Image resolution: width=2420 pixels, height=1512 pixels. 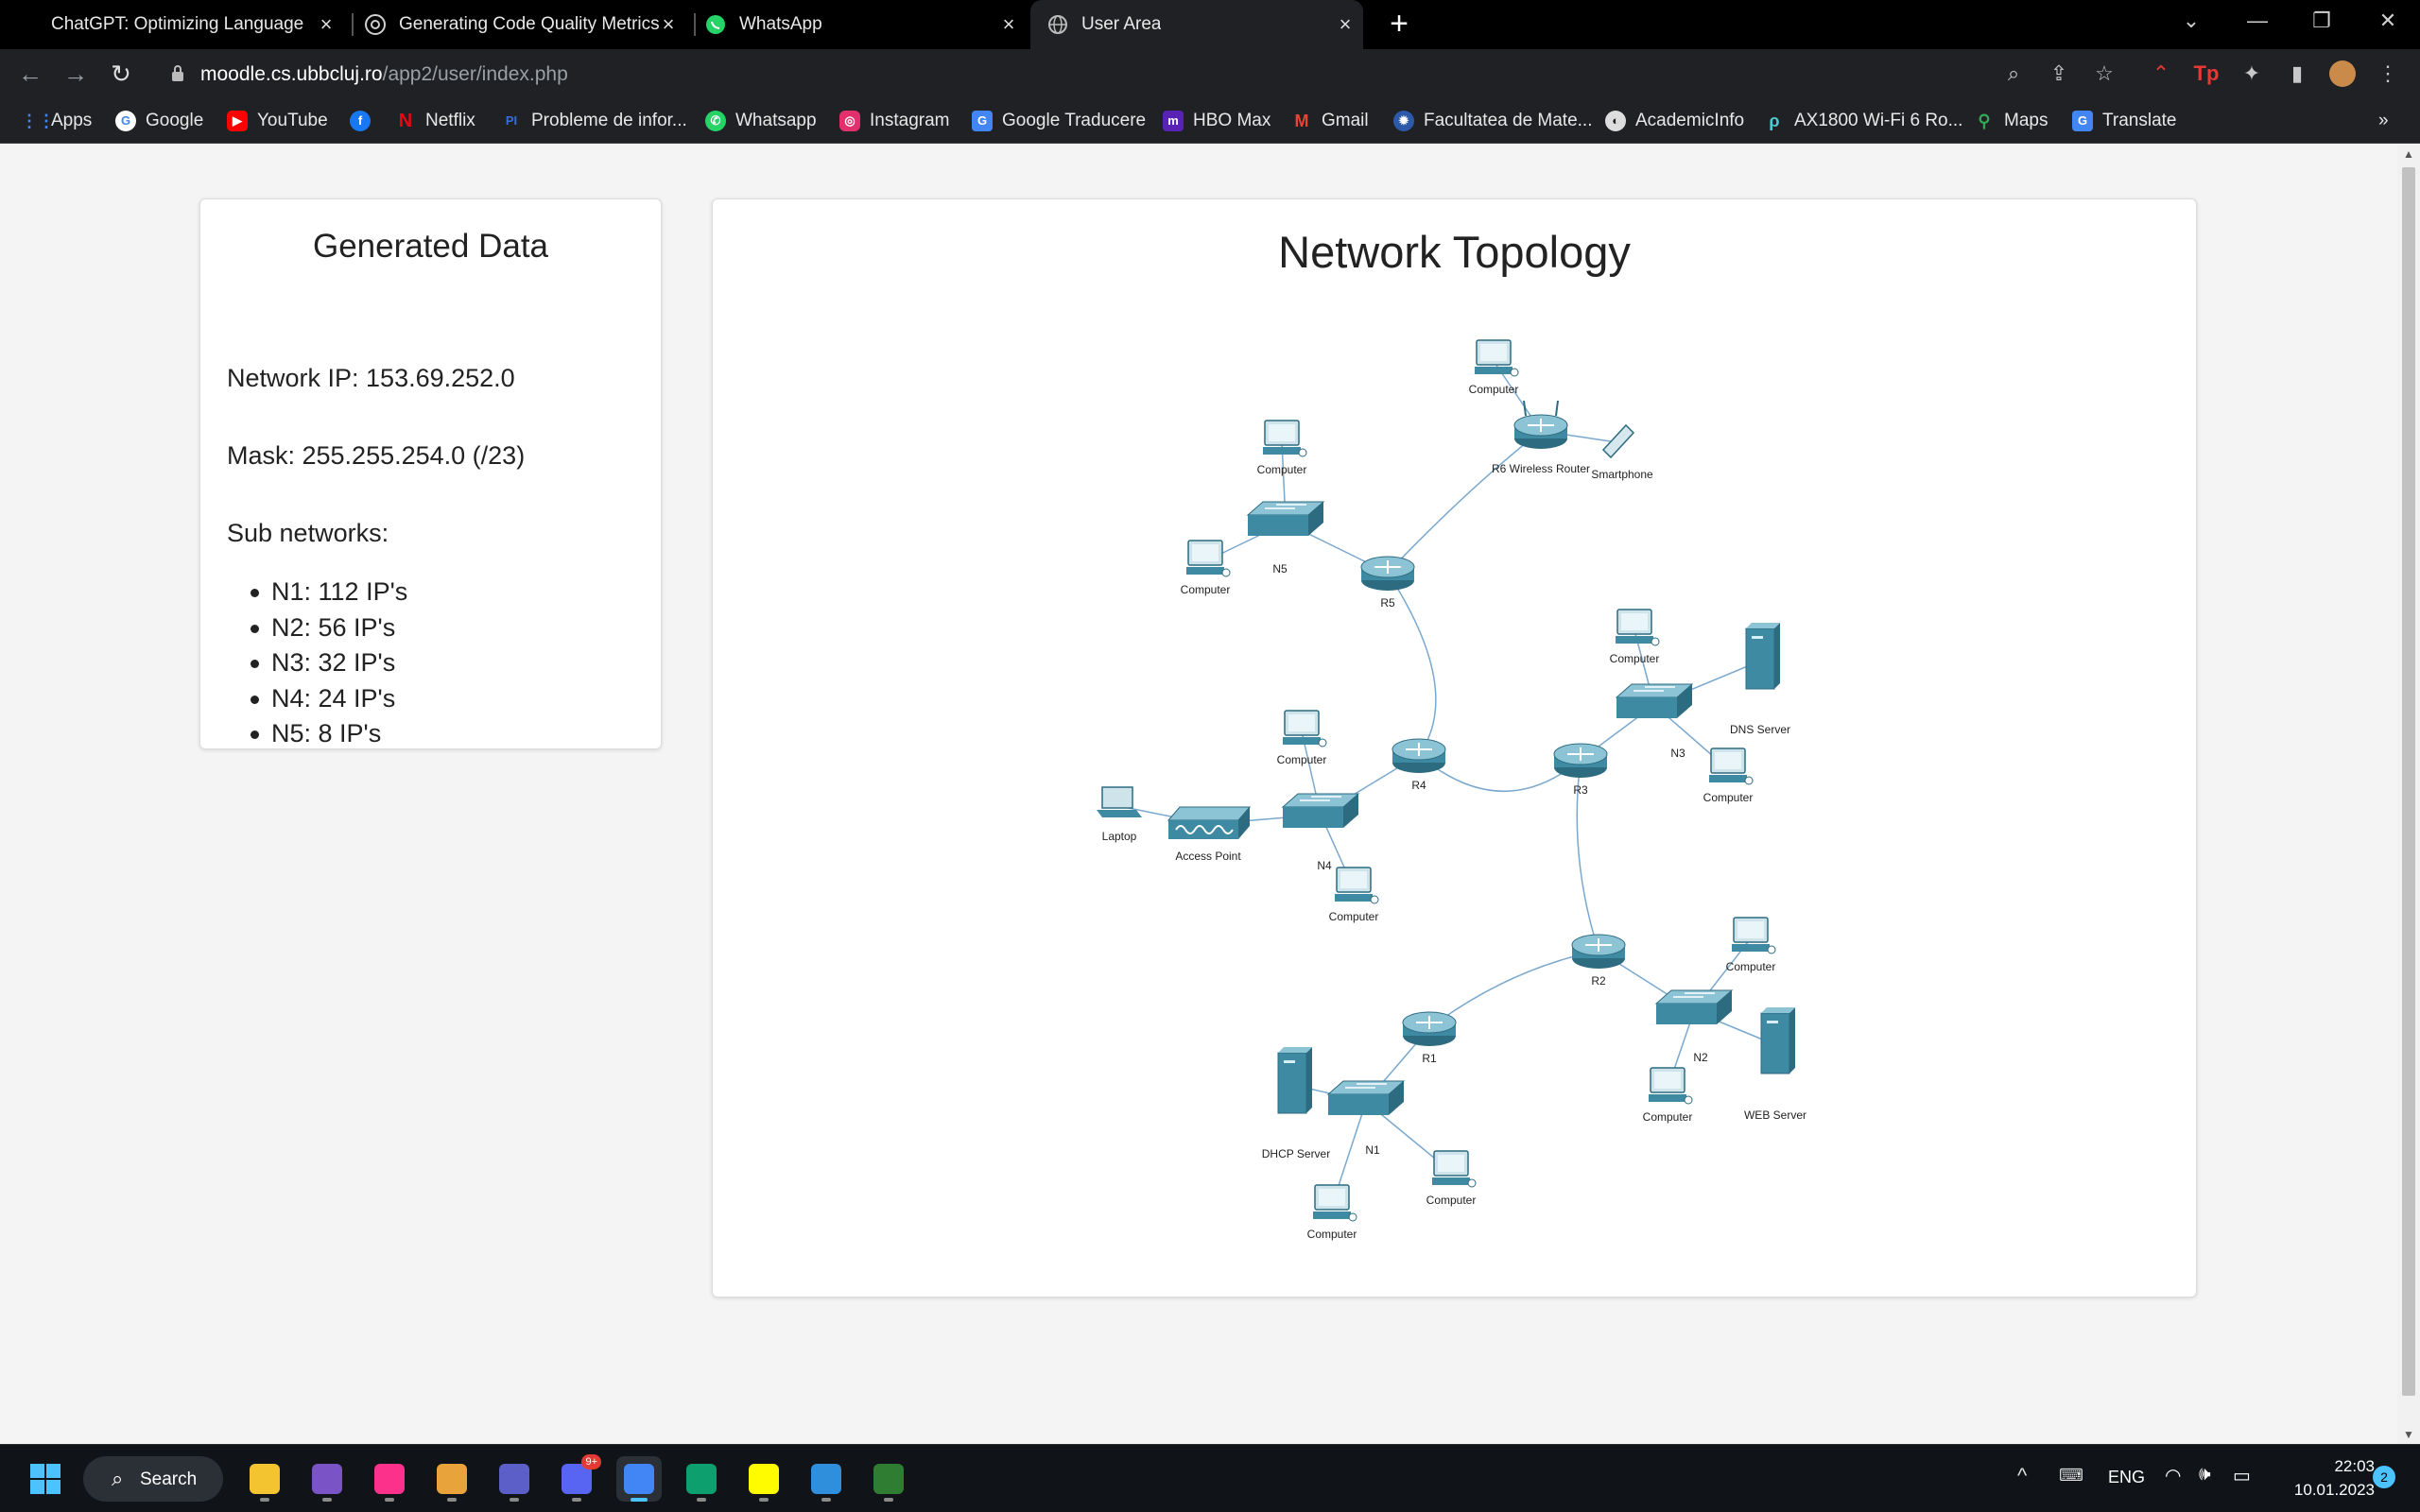 I want to click on language-indicator: ENG, so click(x=2126, y=1477).